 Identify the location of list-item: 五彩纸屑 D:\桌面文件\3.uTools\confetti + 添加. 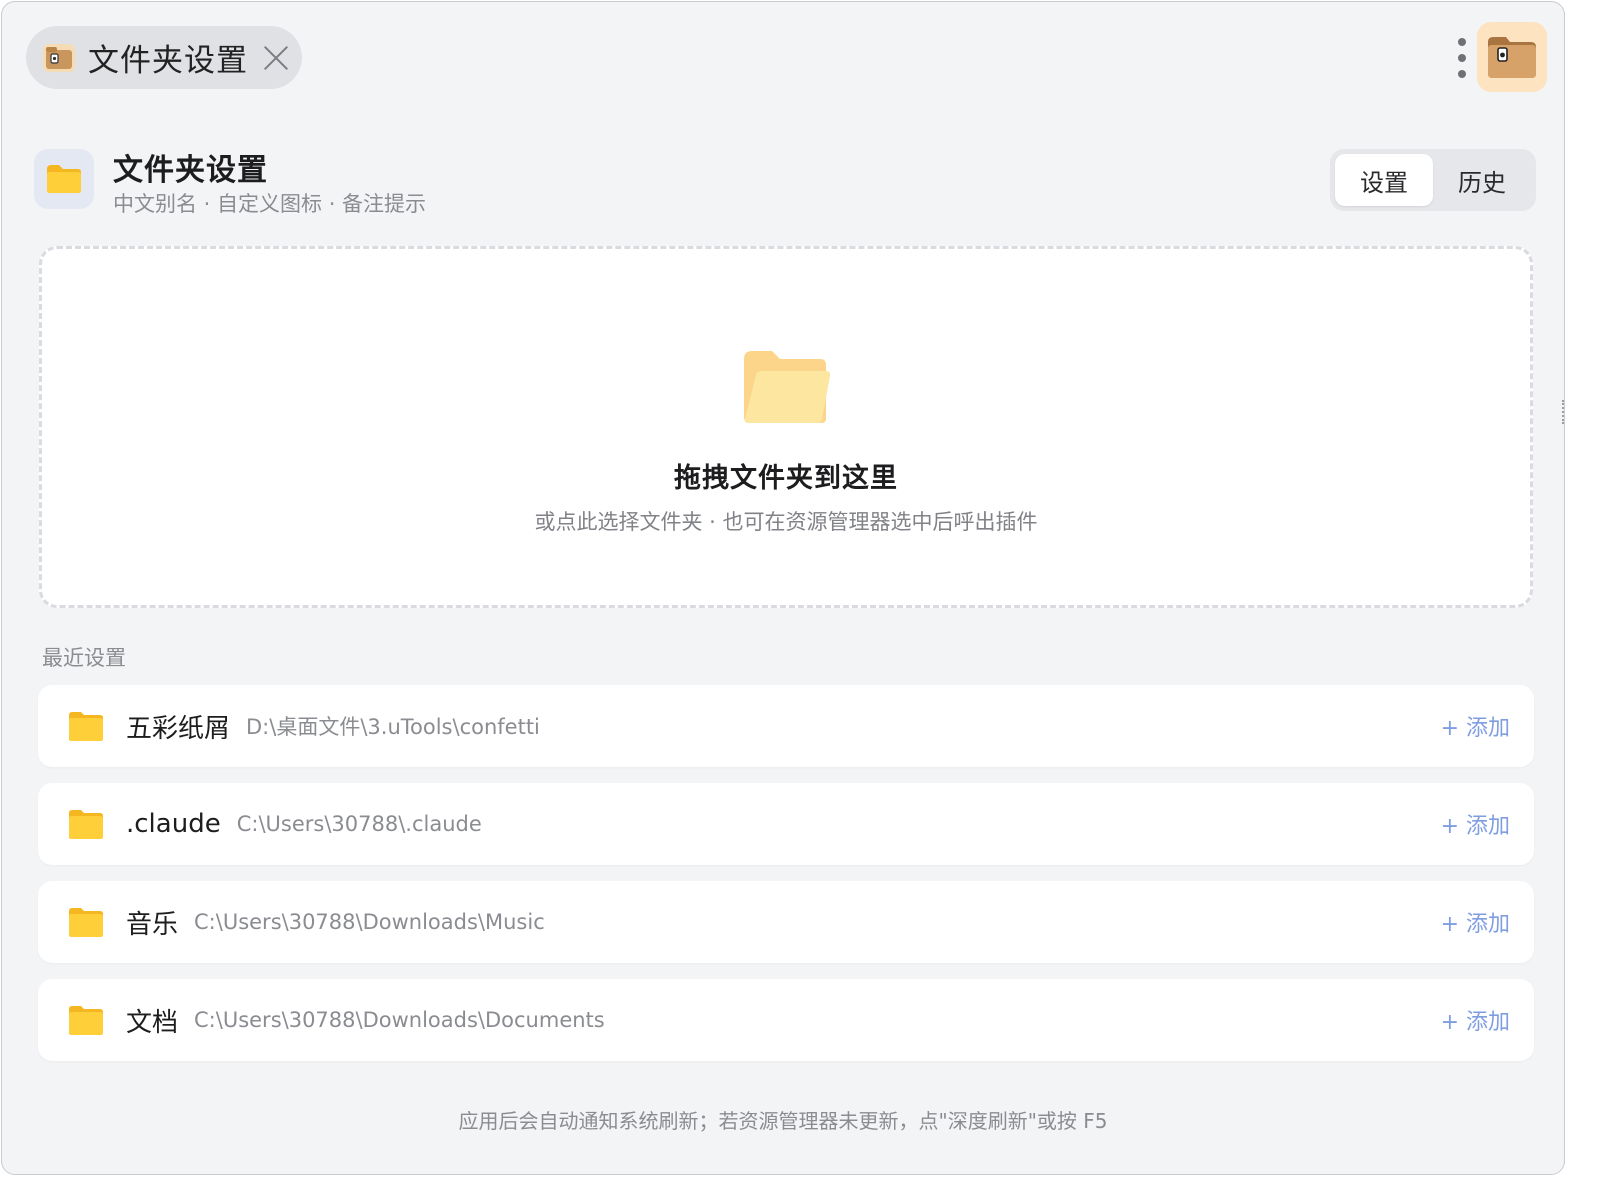
(786, 726).